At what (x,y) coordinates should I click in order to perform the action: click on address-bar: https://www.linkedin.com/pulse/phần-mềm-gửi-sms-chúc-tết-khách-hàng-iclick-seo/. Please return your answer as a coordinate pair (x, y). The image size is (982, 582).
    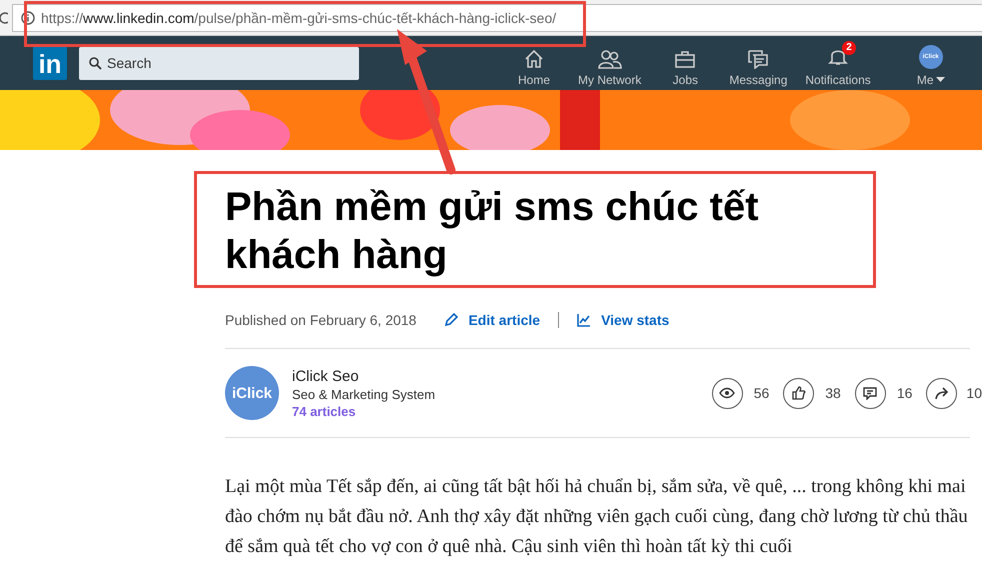
    Looking at the image, I should click on (497, 18).